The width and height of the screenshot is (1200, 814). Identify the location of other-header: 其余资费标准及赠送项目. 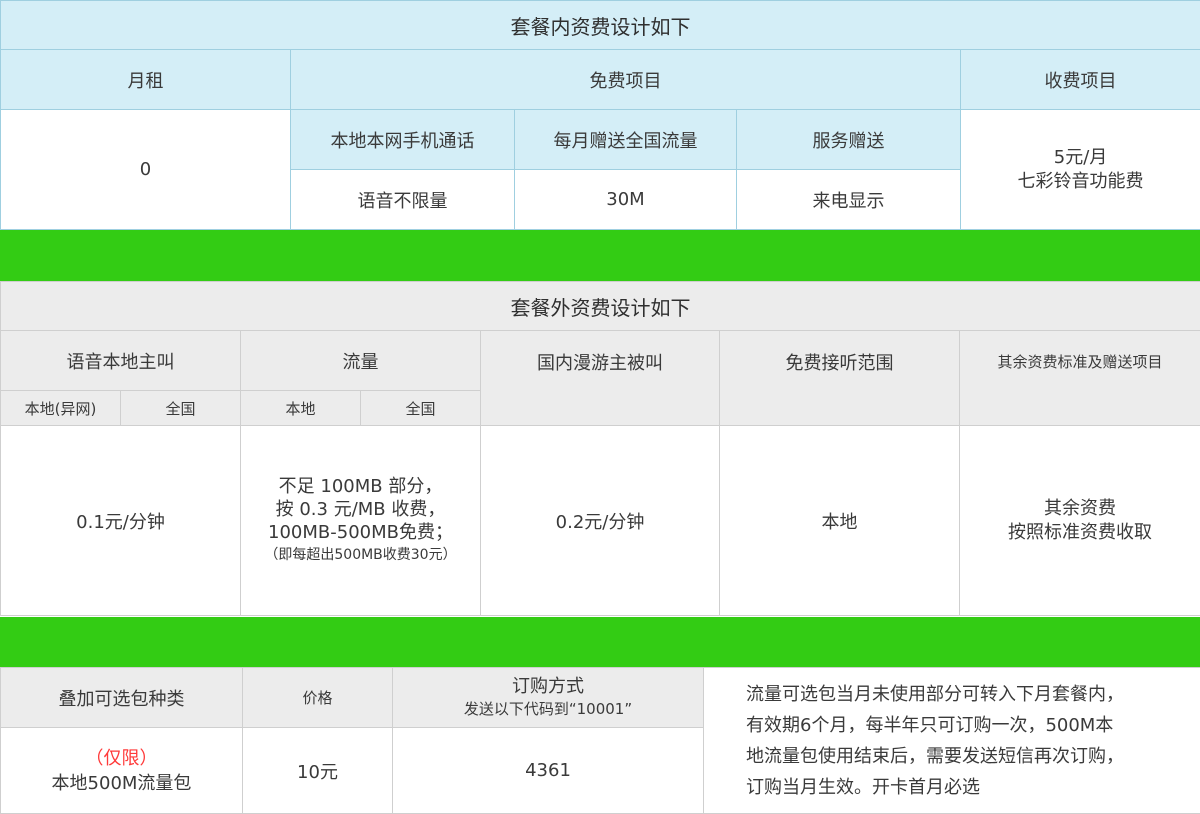
(1079, 378).